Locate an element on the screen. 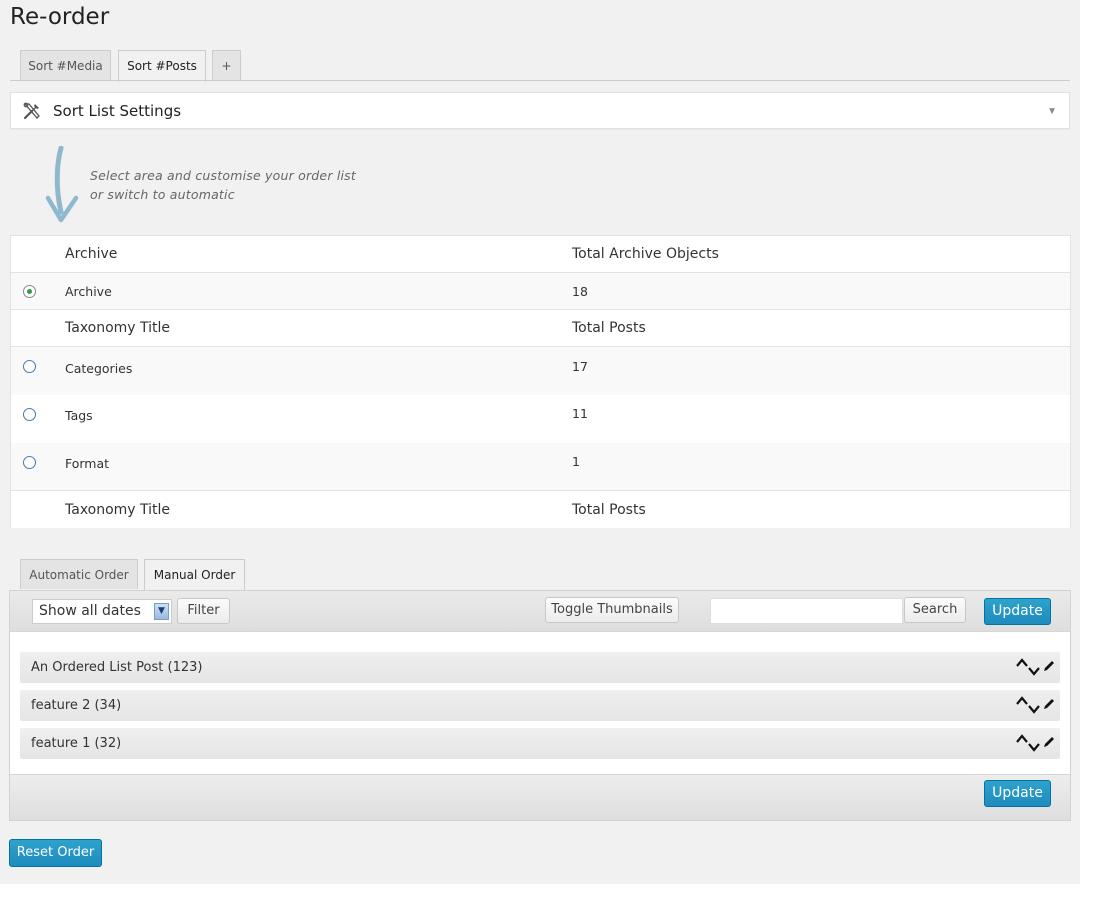  radio-format is located at coordinates (29, 462).